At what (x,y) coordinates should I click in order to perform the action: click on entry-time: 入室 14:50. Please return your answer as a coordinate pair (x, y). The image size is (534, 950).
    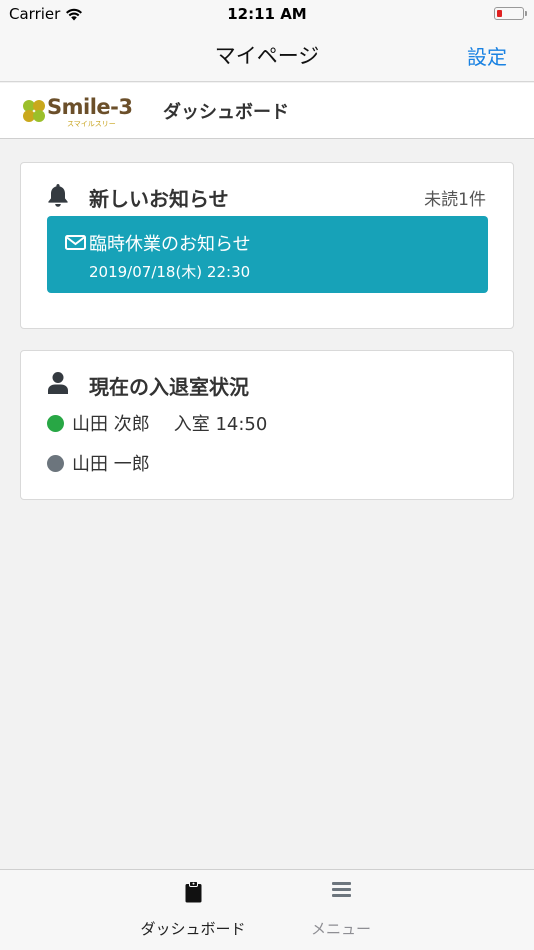
    Looking at the image, I should click on (220, 424).